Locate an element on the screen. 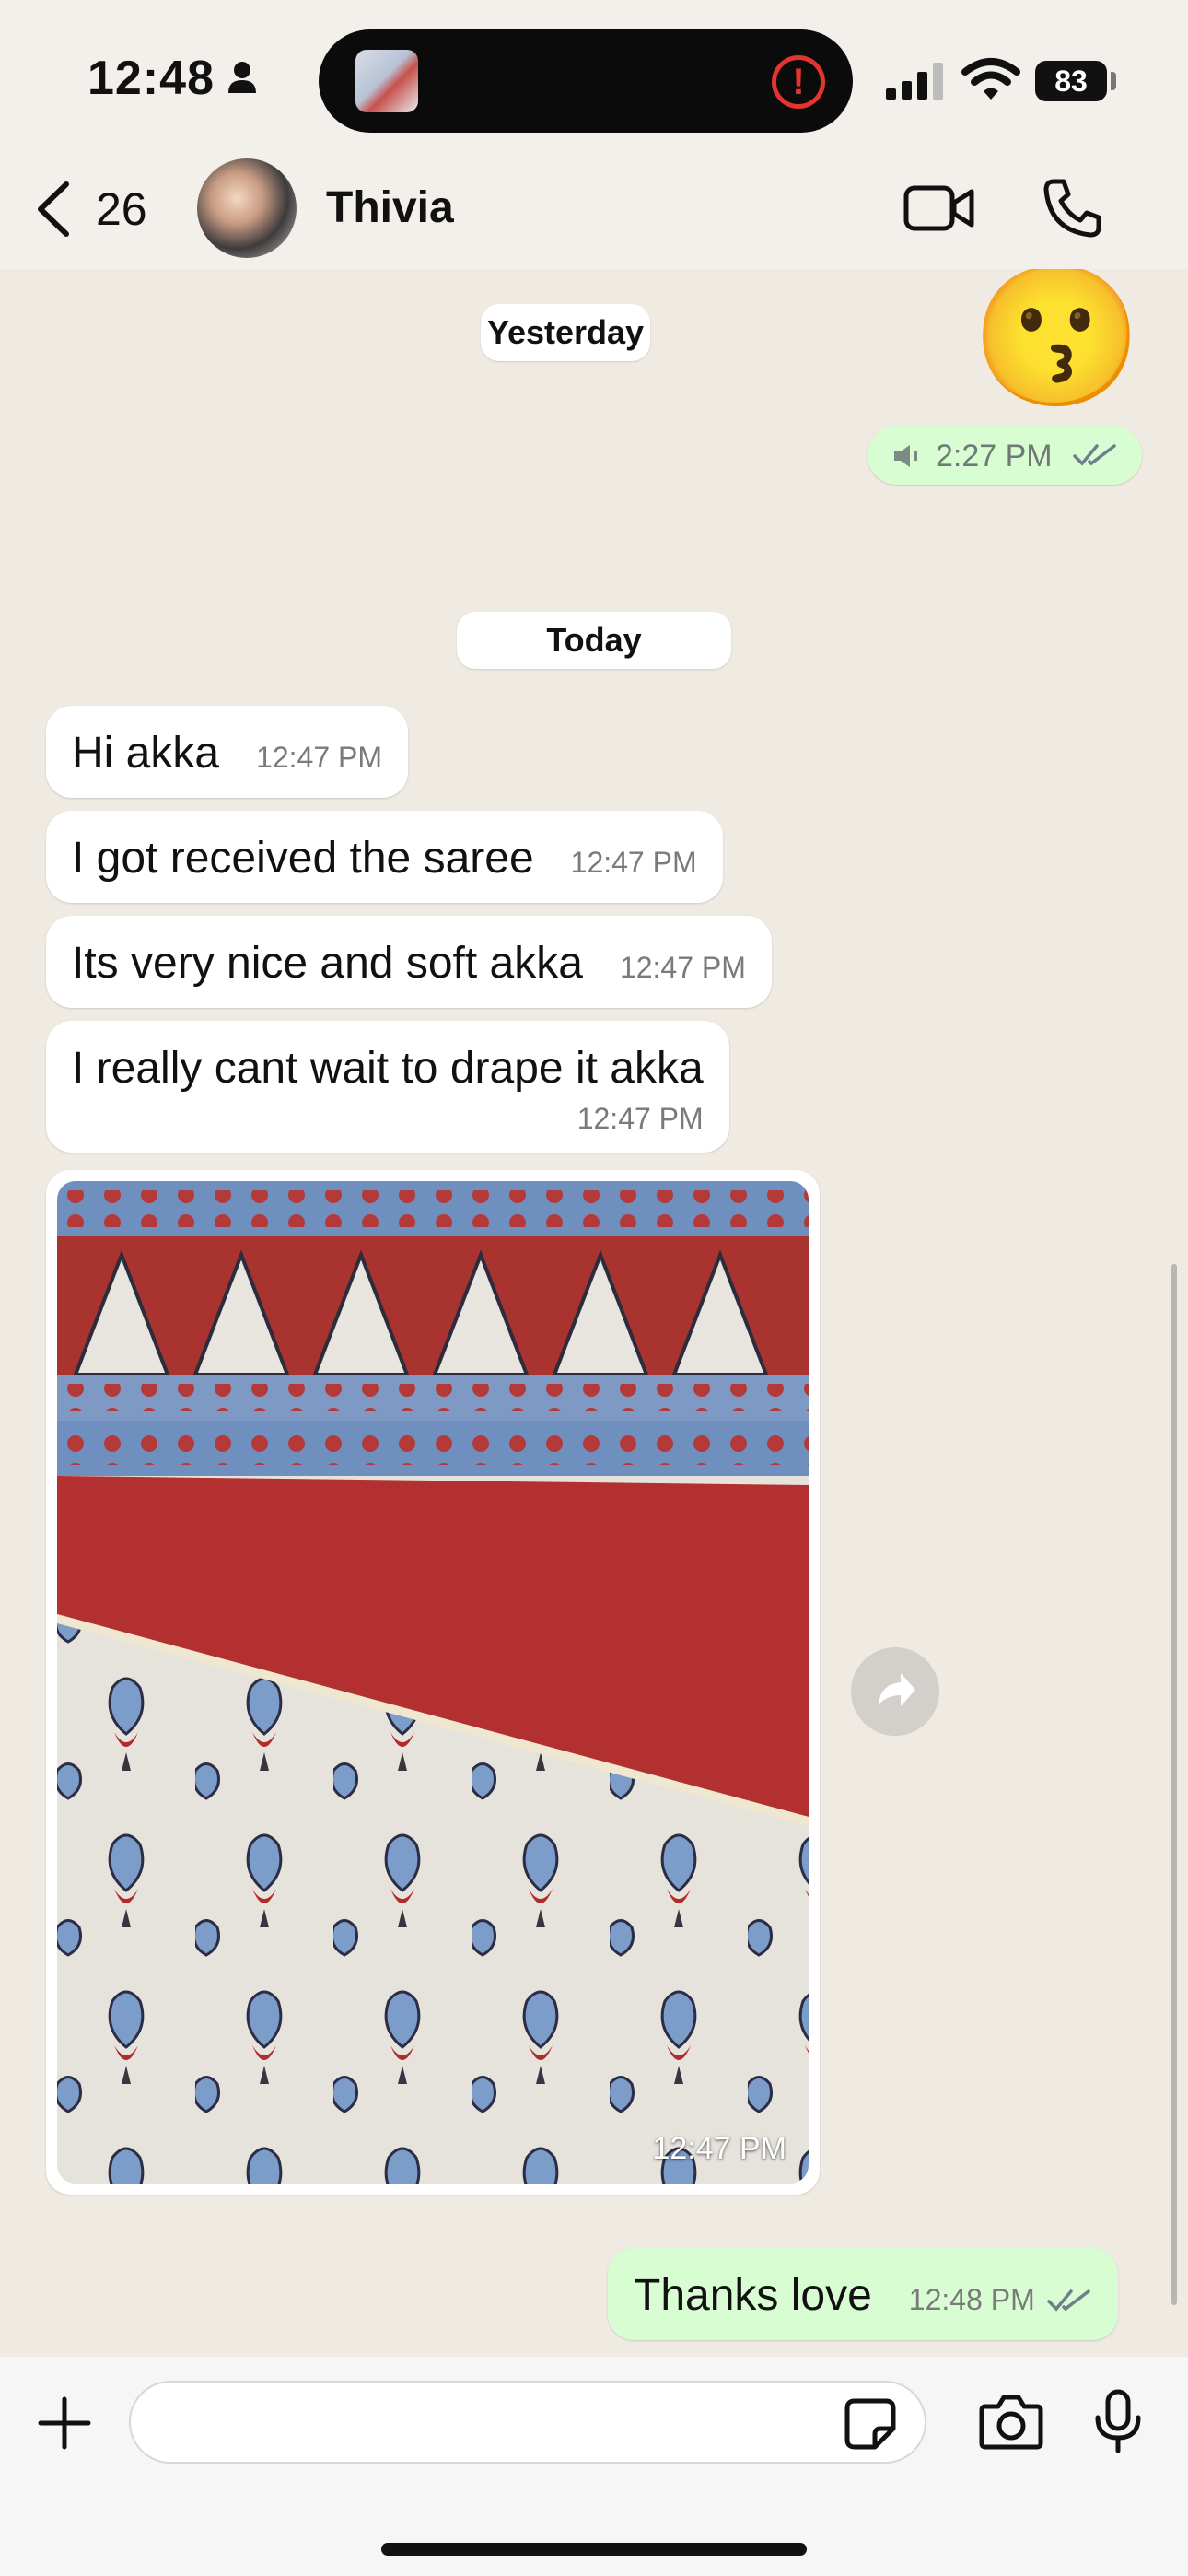  status-time: 12:48 is located at coordinates (151, 78).